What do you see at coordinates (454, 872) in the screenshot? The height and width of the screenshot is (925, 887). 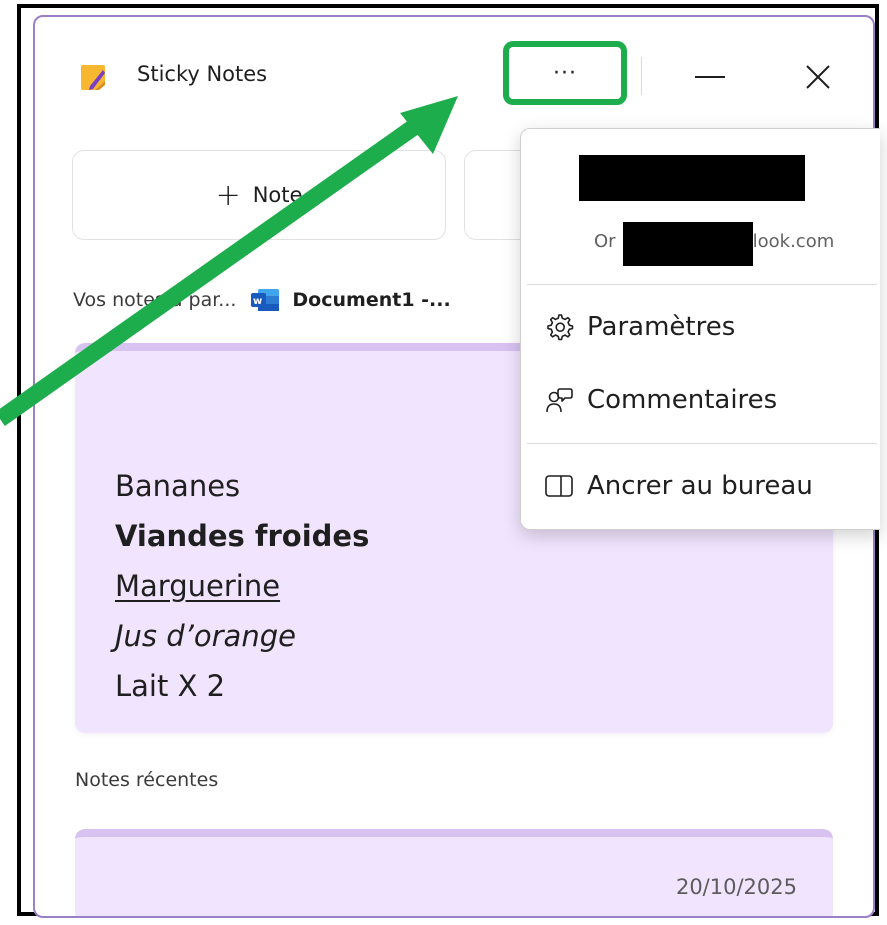 I see `recent-note-card: 20/10/2025` at bounding box center [454, 872].